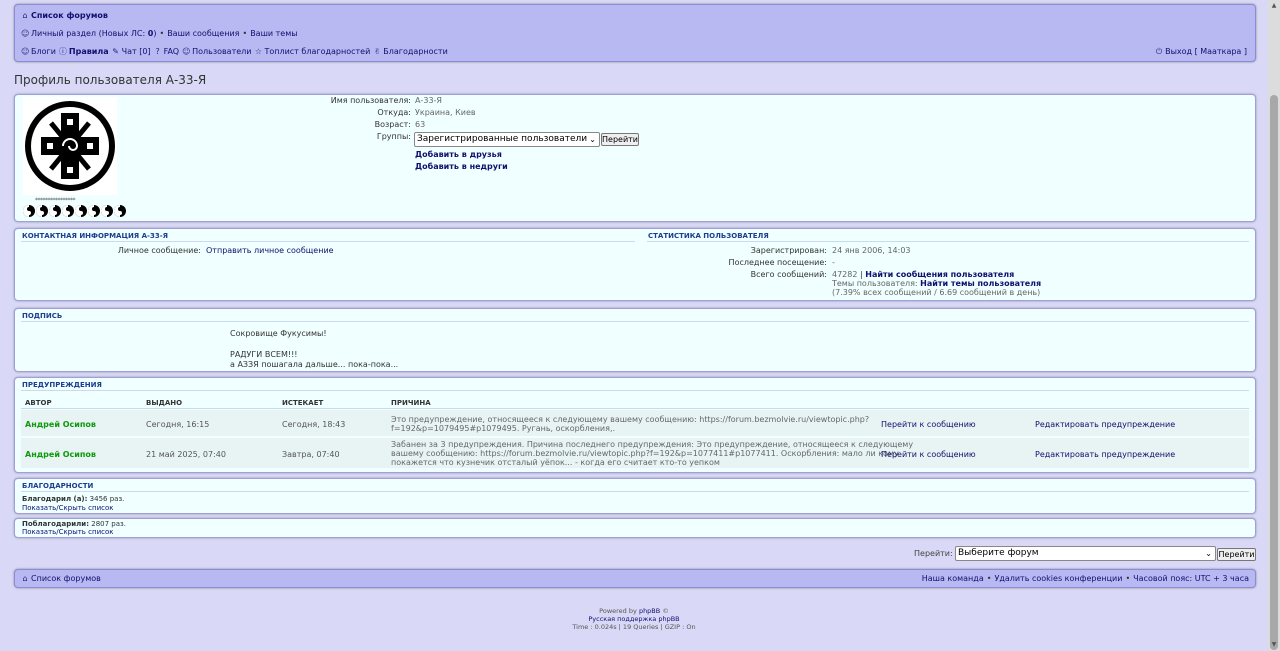 Image resolution: width=1280 pixels, height=651 pixels. What do you see at coordinates (634, 627) in the screenshot?
I see `page-stats: Time : 0.024s | 19 Queries | GZIP : On` at bounding box center [634, 627].